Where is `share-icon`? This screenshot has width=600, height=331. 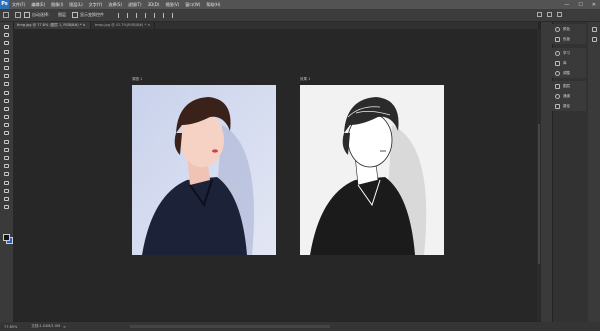 share-icon is located at coordinates (559, 14).